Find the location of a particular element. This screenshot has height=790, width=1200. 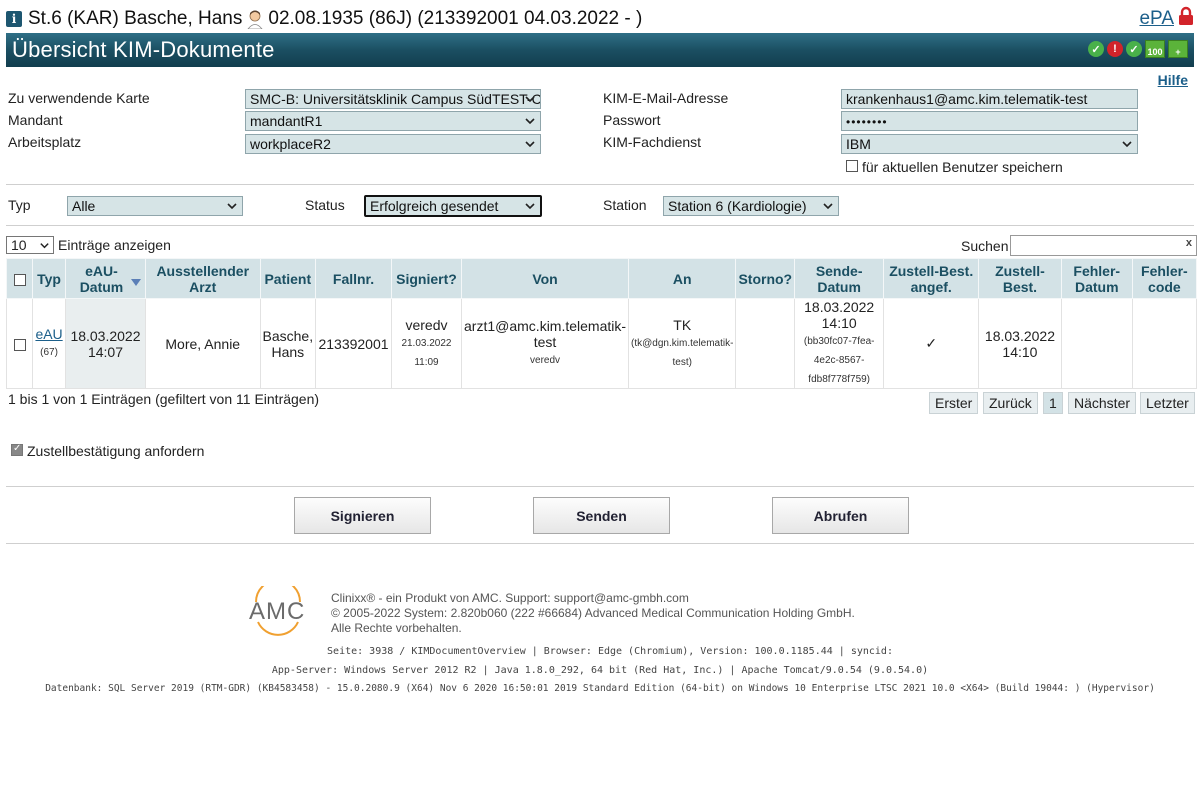

message-id-end: fdb8f778f759) is located at coordinates (839, 379).